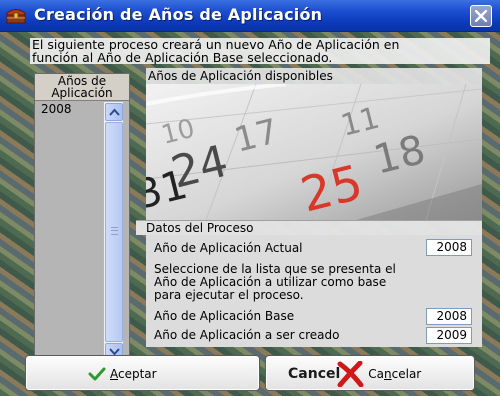 This screenshot has height=396, width=500. I want to click on accept-button-label: Aceptar, so click(133, 374).